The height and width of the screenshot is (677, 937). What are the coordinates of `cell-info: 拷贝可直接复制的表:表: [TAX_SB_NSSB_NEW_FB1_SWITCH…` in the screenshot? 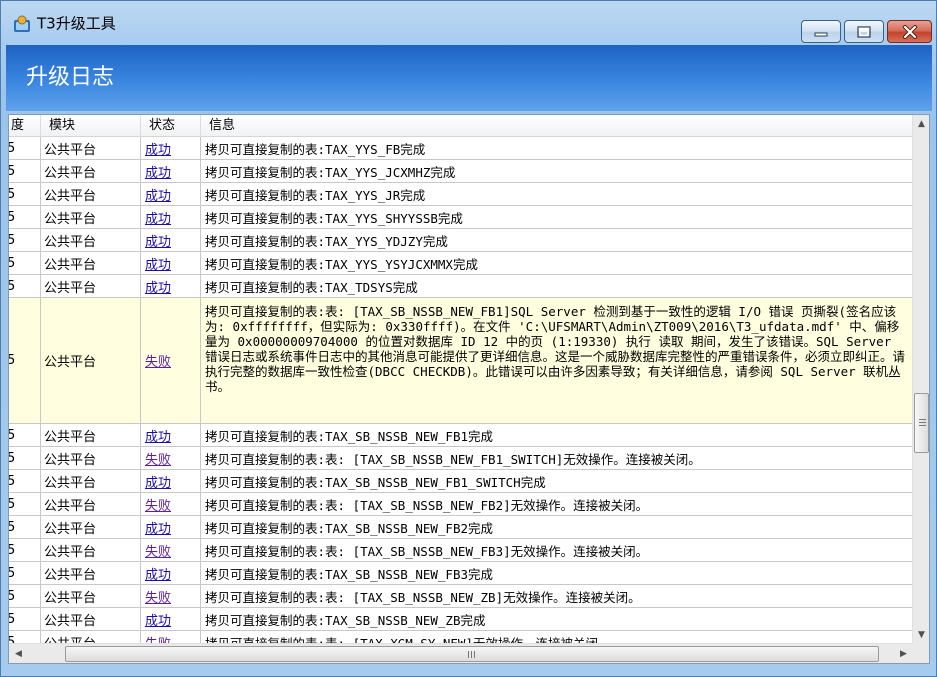 It's located at (453, 459).